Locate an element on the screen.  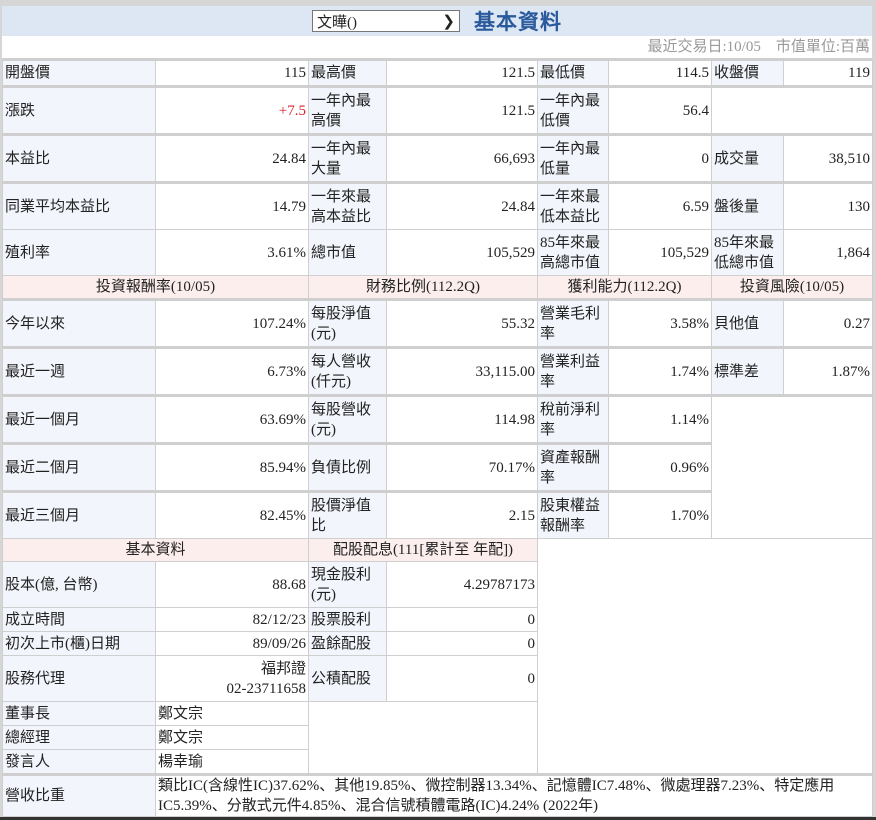
value: 85.94% is located at coordinates (232, 467).